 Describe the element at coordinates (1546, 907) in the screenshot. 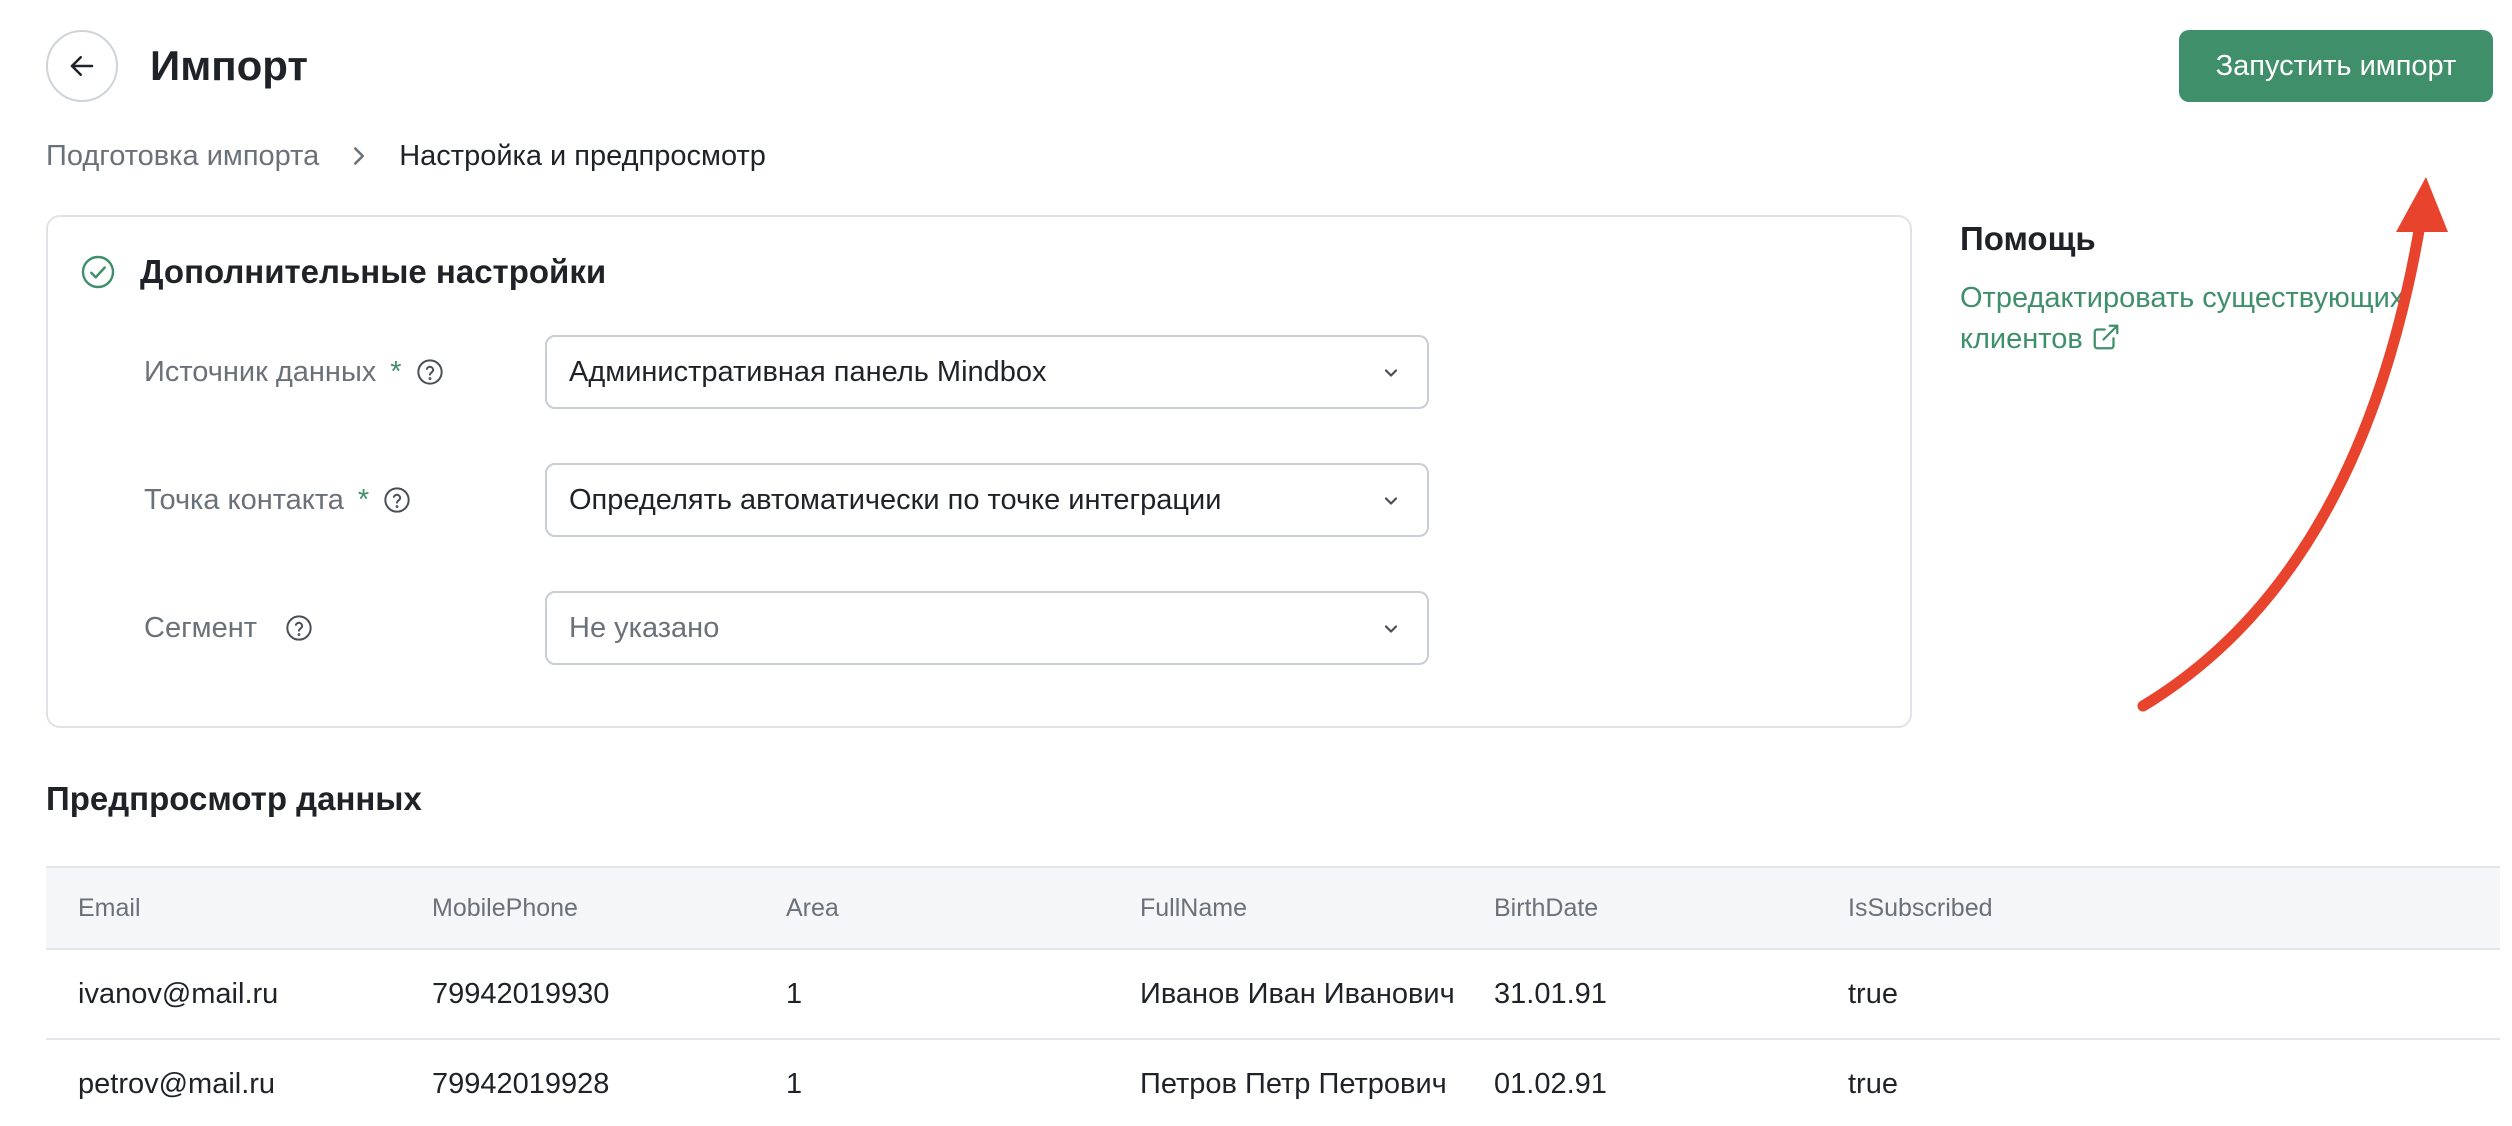

I see `column-header: BirthDate` at that location.